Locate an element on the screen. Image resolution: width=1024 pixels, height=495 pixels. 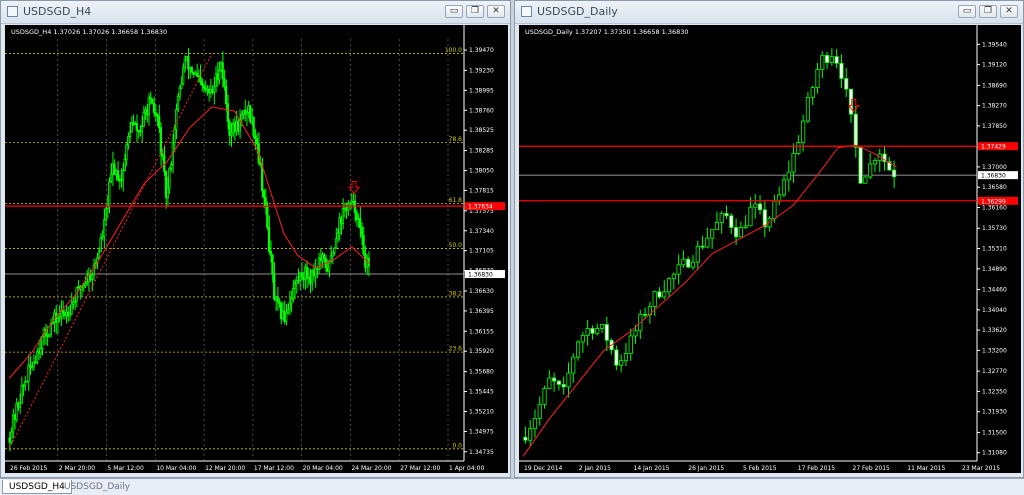
x-tick-label: 23 Mar 2015 is located at coordinates (981, 468).